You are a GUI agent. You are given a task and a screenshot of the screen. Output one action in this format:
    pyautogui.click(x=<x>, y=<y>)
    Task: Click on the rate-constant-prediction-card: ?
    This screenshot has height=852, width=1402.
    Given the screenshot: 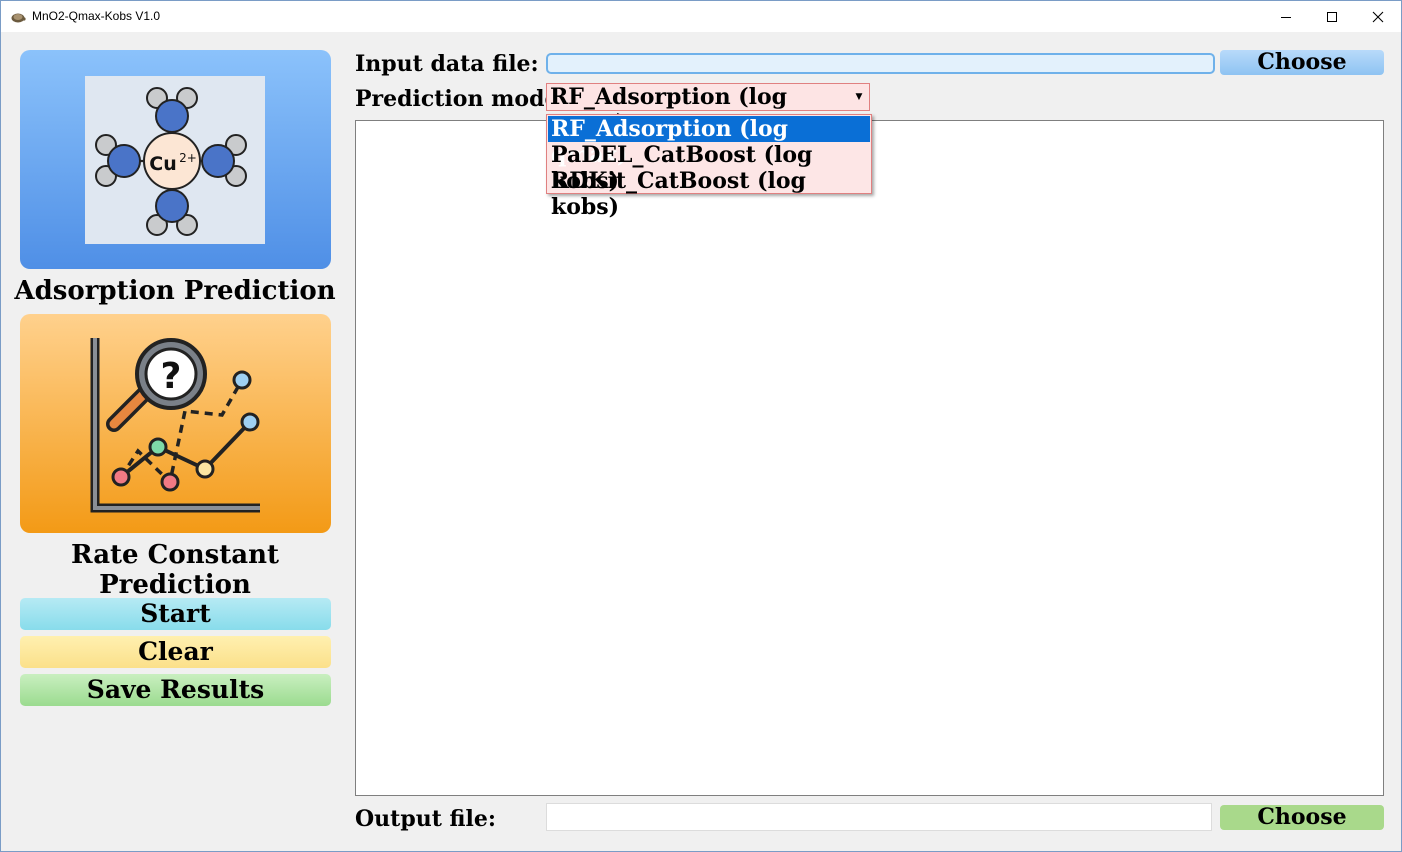 What is the action you would take?
    pyautogui.click(x=175, y=423)
    